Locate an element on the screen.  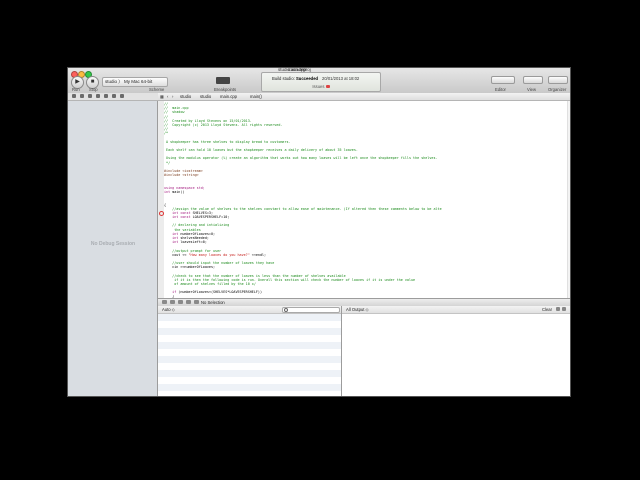
debug-navigator-icon is located at coordinates (106, 96).